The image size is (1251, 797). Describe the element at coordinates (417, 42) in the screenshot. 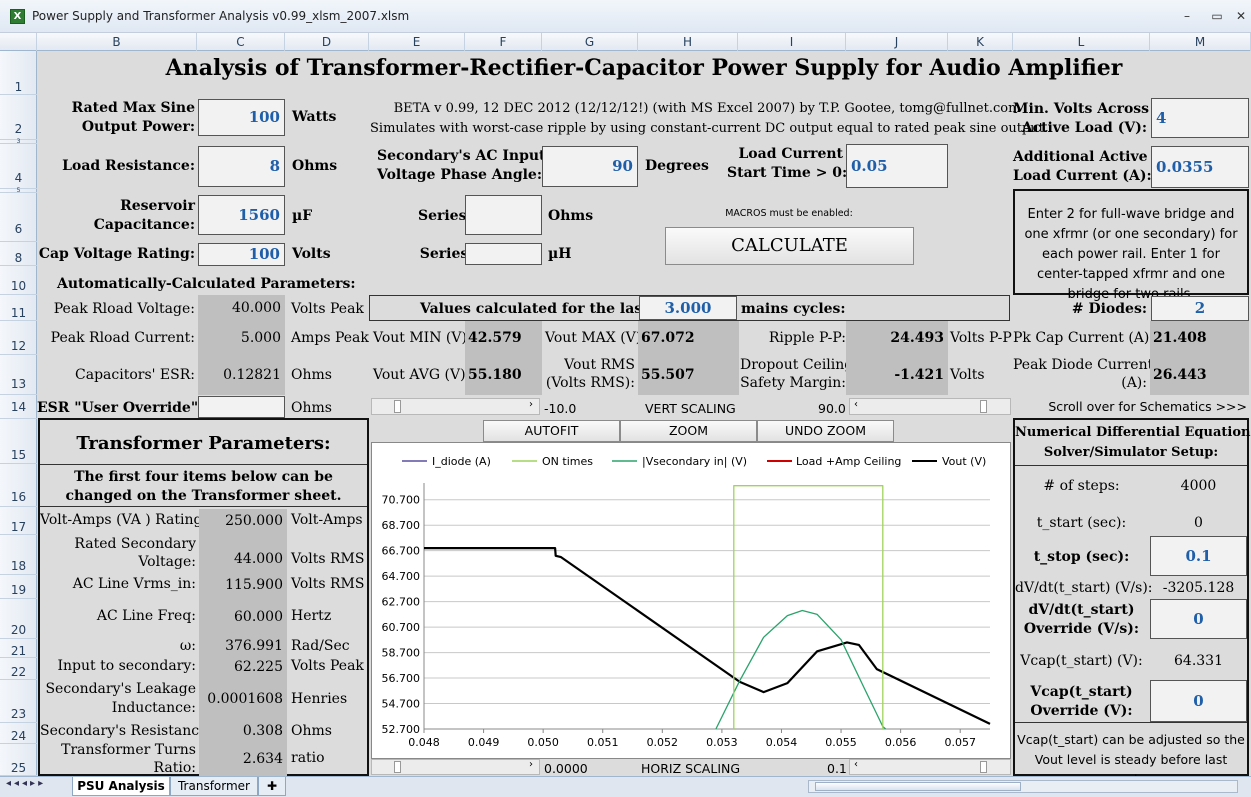

I see `column-header-e: E` at that location.